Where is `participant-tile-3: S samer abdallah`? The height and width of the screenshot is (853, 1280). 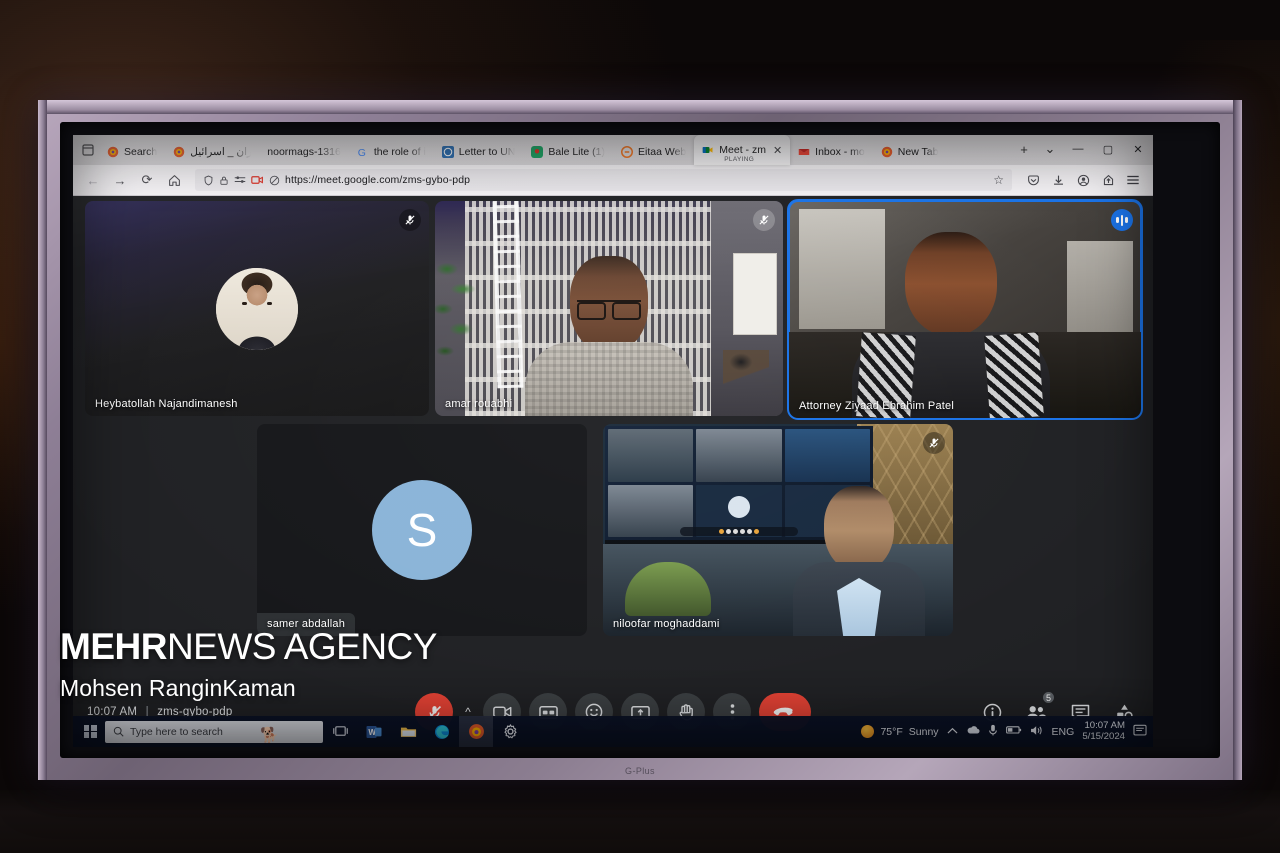 participant-tile-3: S samer abdallah is located at coordinates (422, 530).